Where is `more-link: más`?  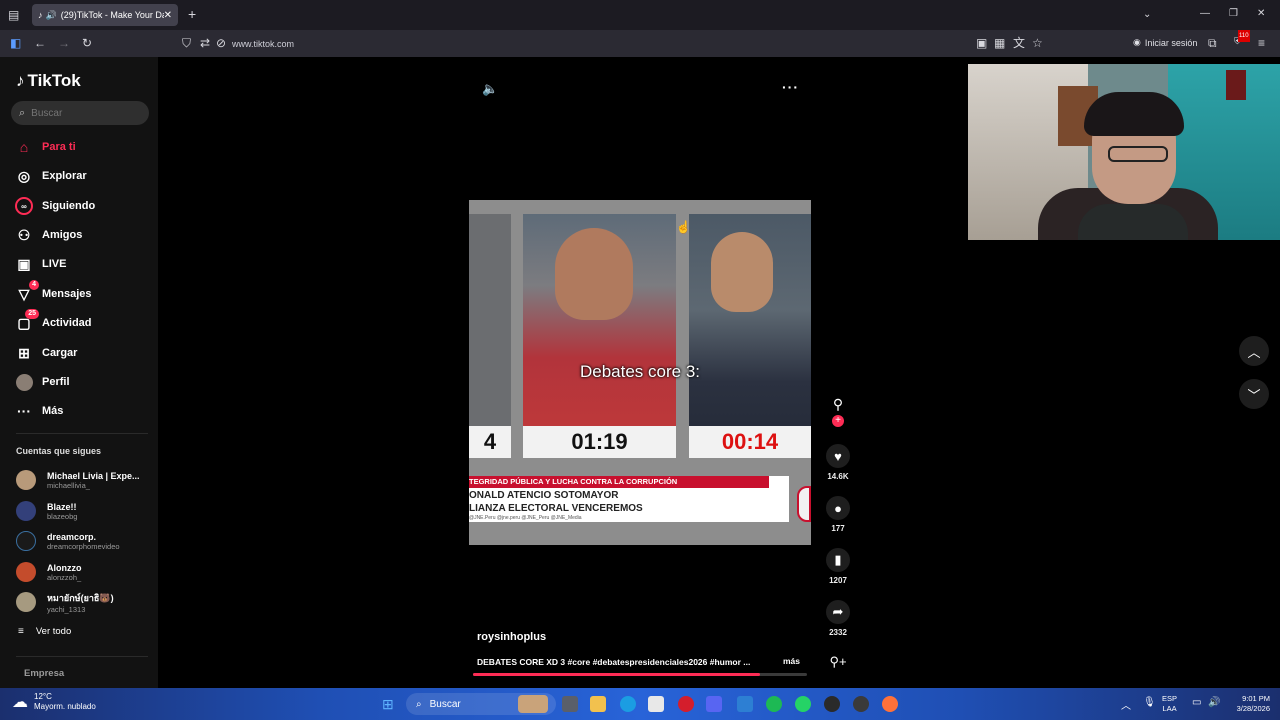
more-link: más is located at coordinates (791, 661).